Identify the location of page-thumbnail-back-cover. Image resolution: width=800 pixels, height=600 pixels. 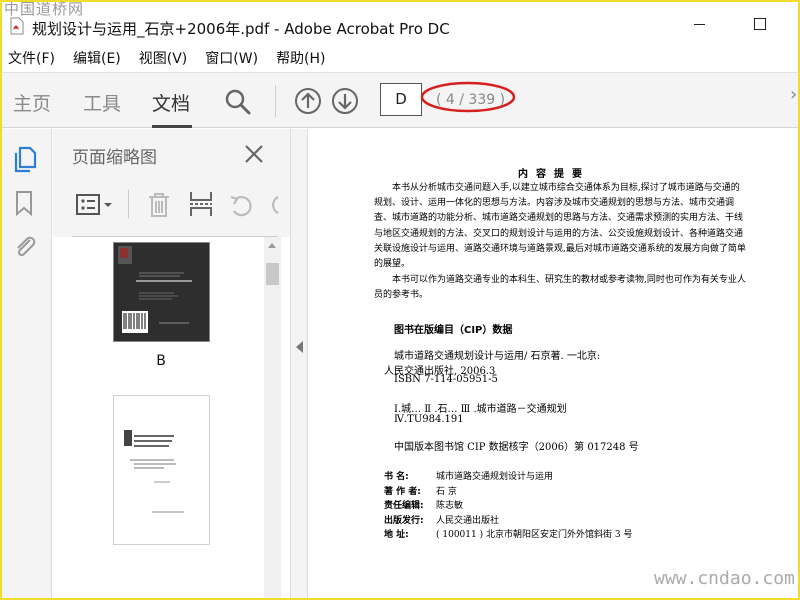
(161, 292).